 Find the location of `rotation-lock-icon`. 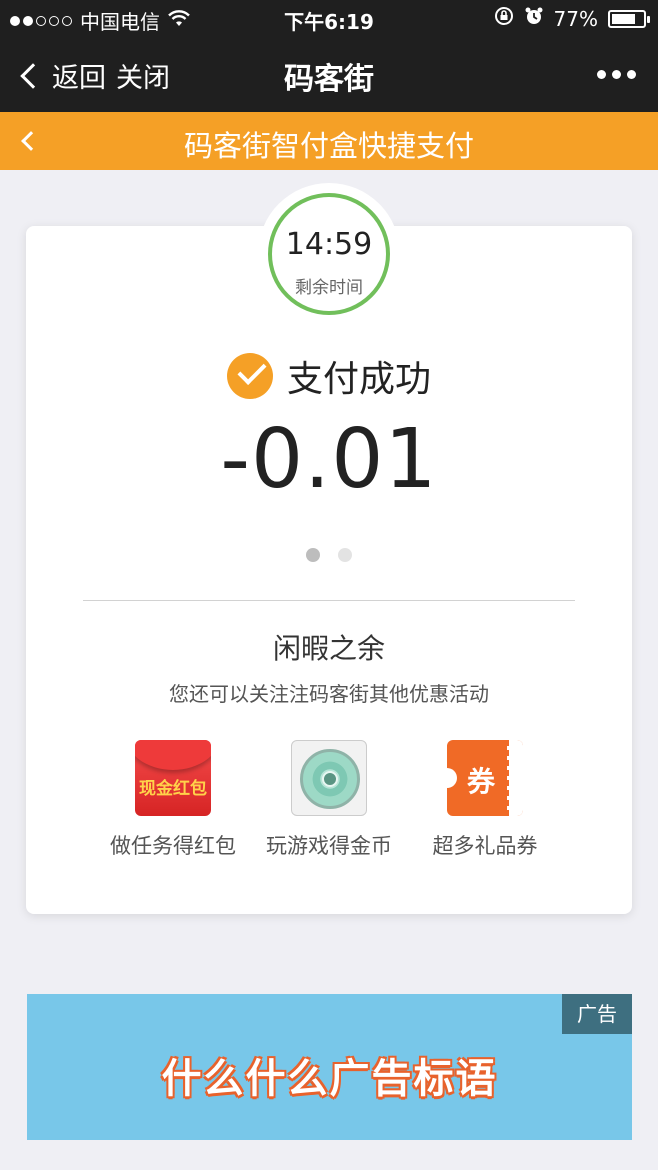

rotation-lock-icon is located at coordinates (504, 18).